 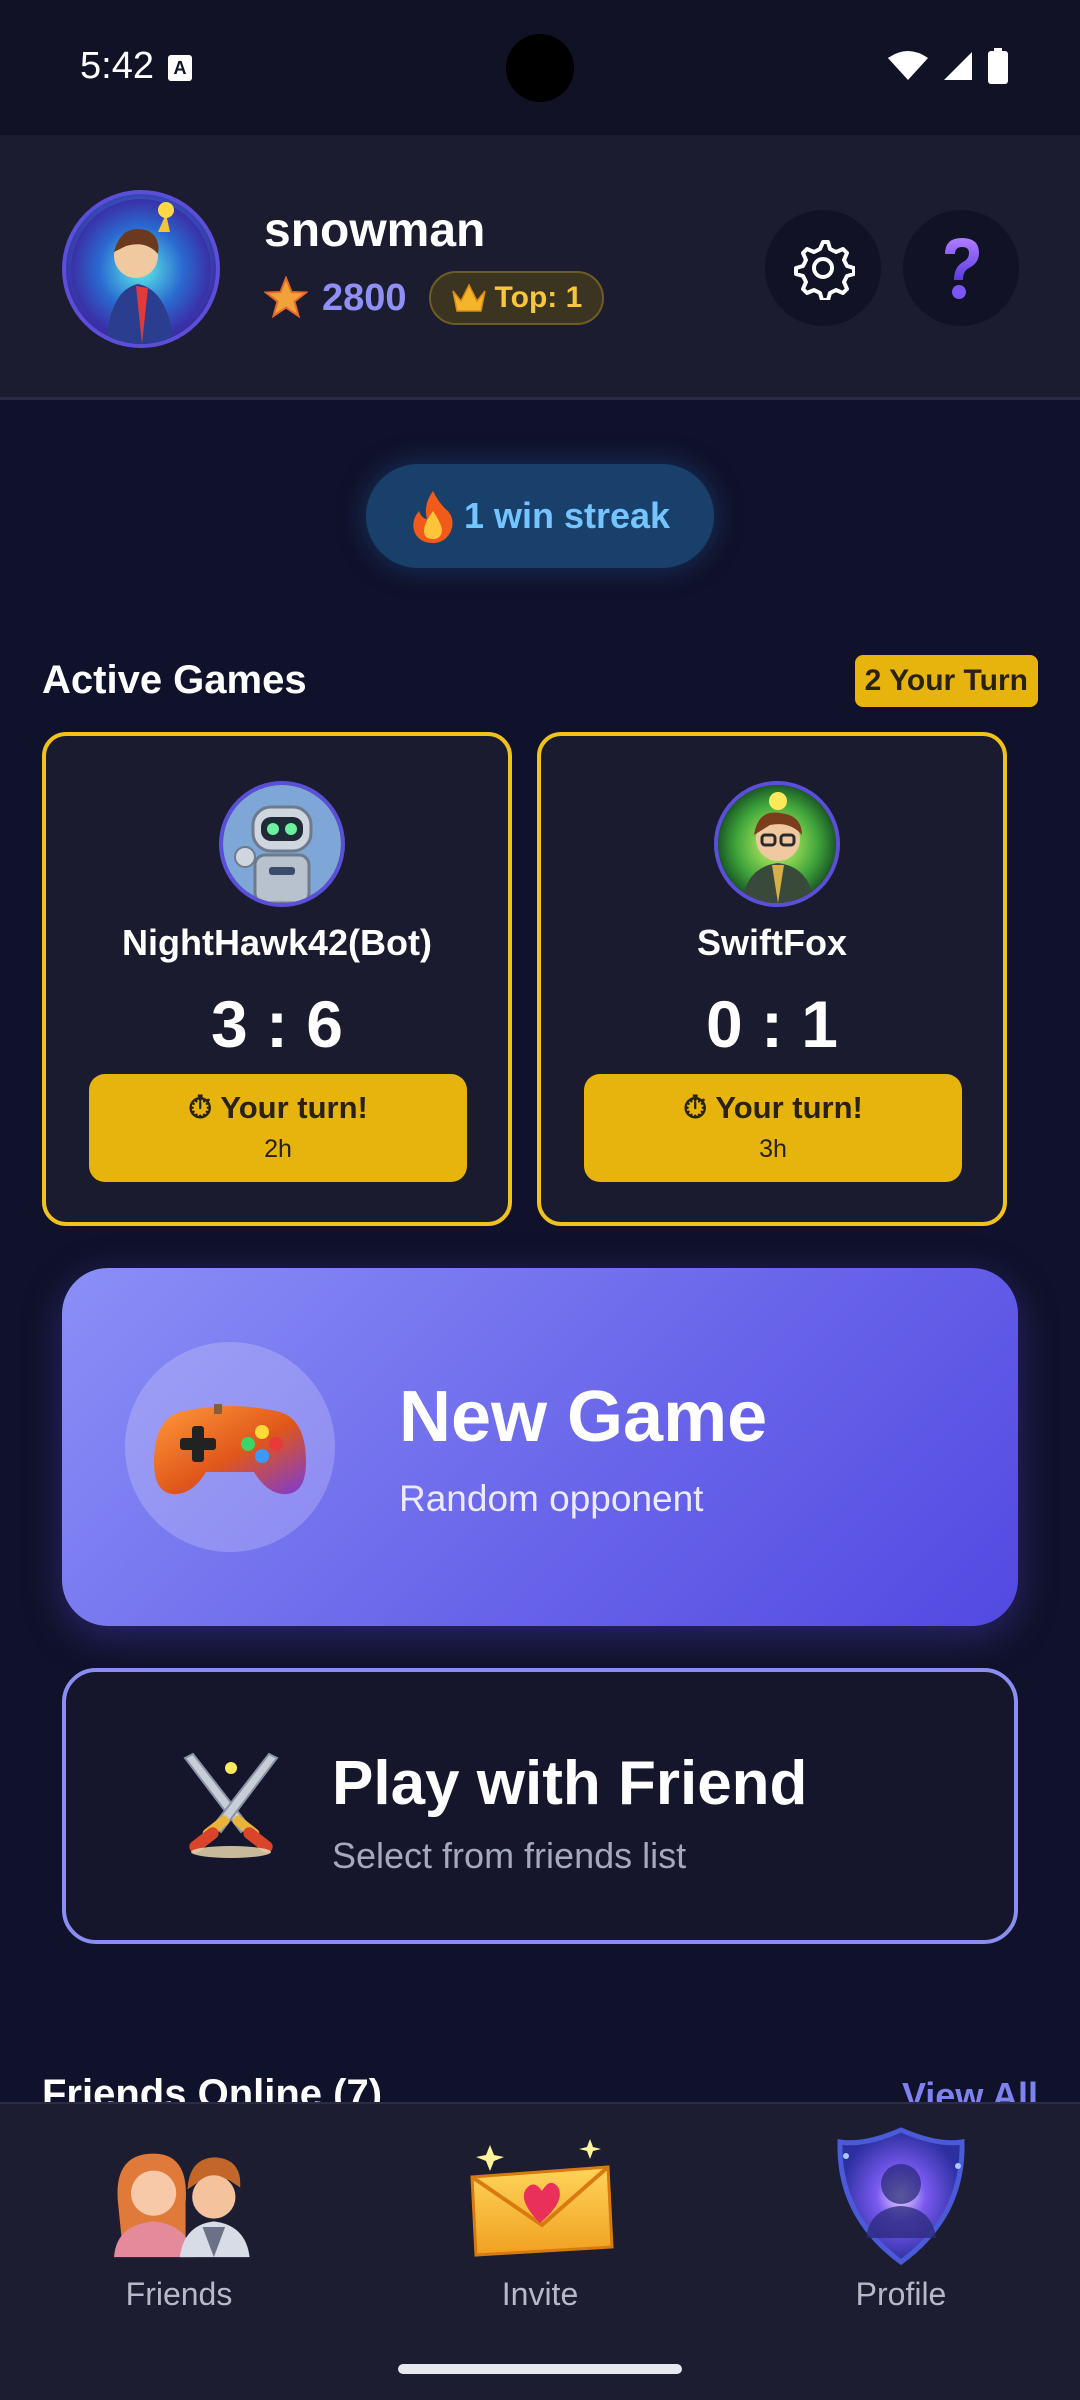 I want to click on active-games-title: Active Games, so click(x=174, y=680).